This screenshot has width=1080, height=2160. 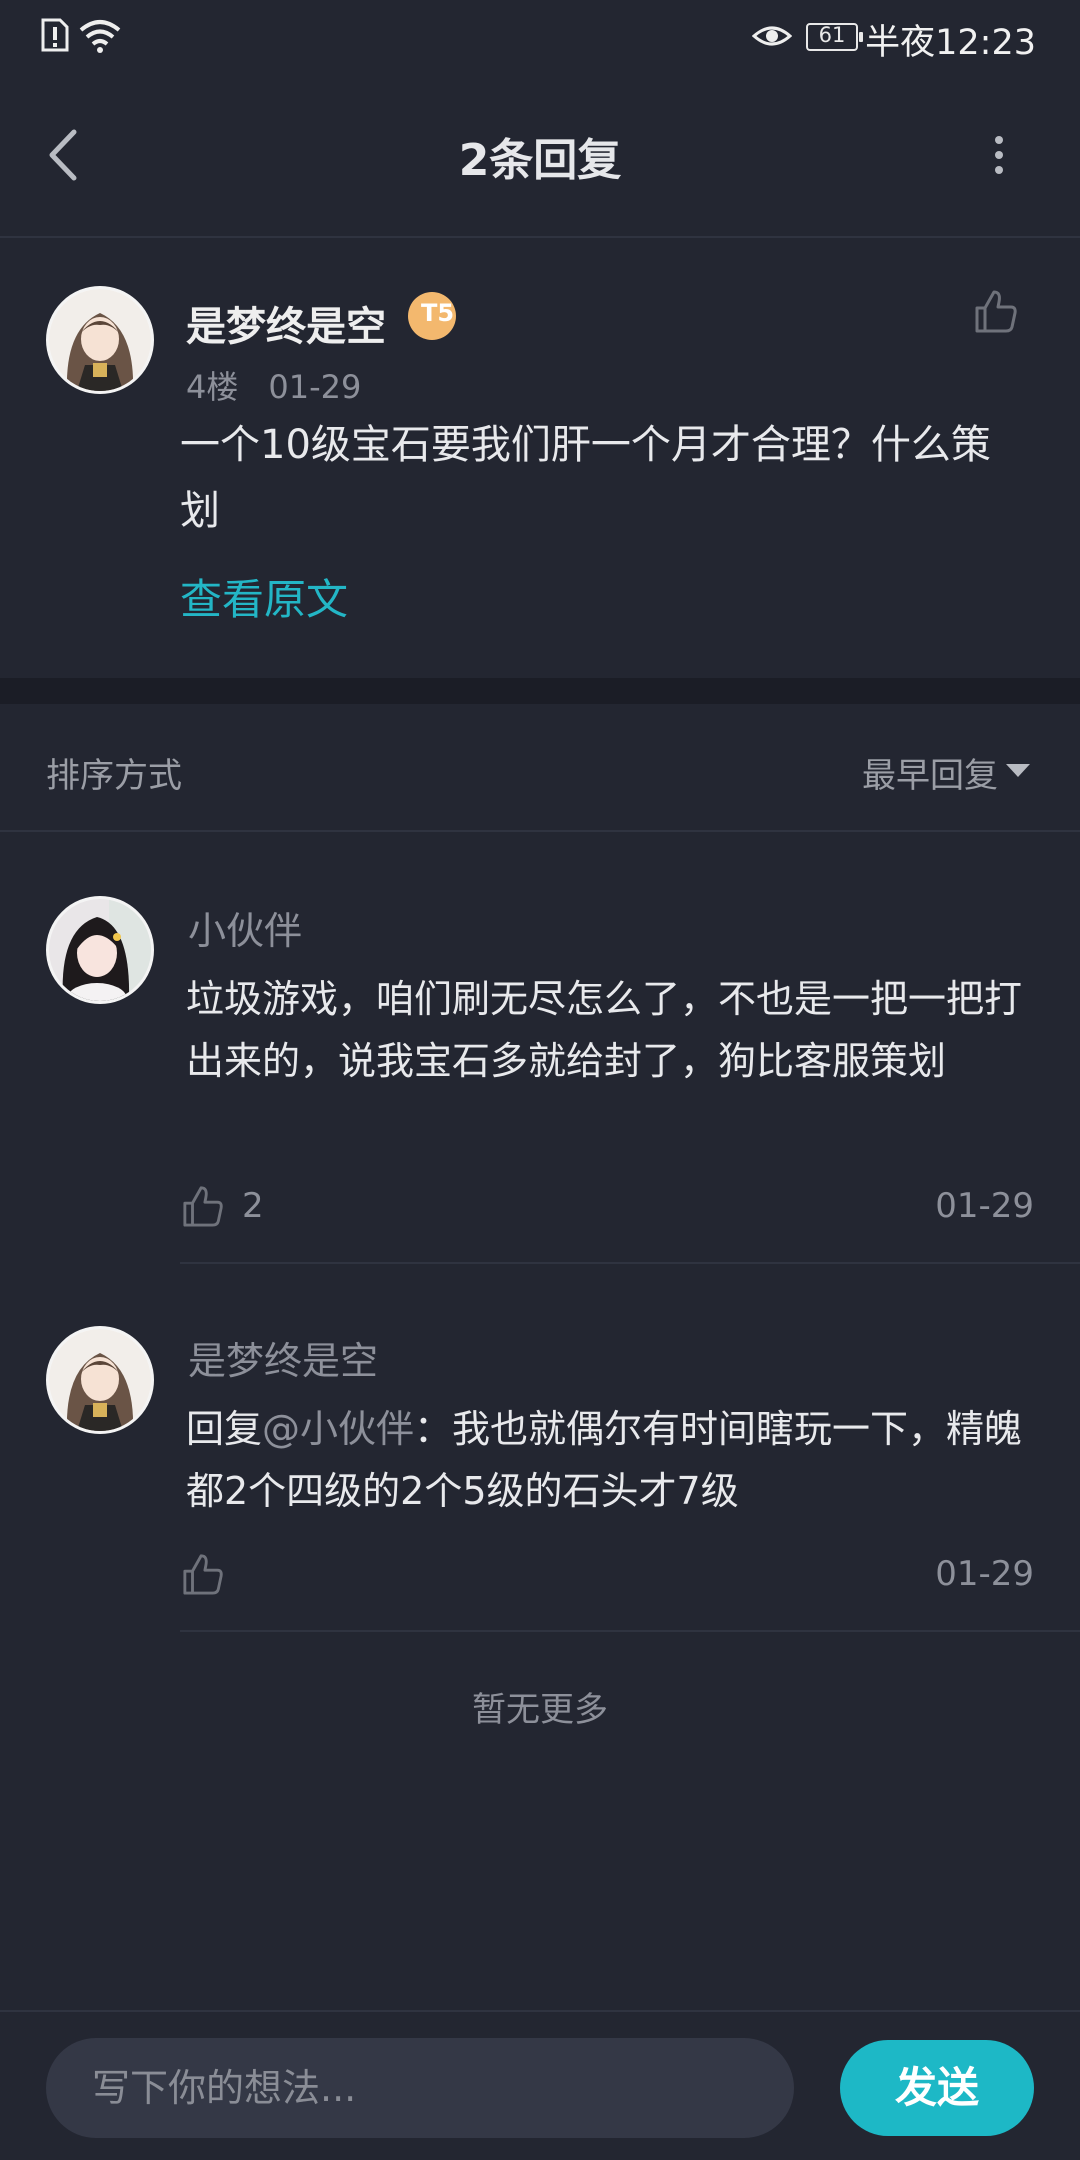 What do you see at coordinates (224, 1429) in the screenshot?
I see `reply-prefix: 回复` at bounding box center [224, 1429].